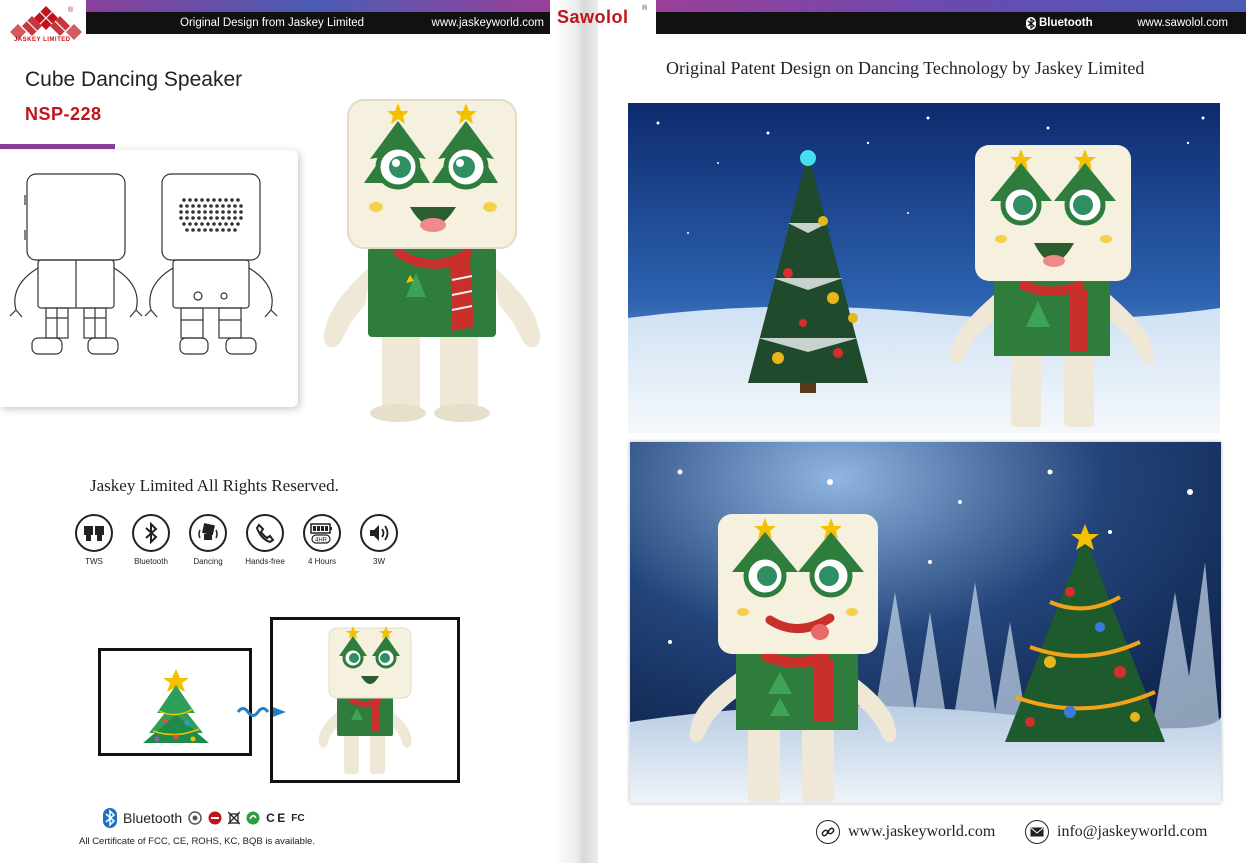 The width and height of the screenshot is (1246, 863). What do you see at coordinates (379, 533) in the screenshot?
I see `speaker-volume-icon` at bounding box center [379, 533].